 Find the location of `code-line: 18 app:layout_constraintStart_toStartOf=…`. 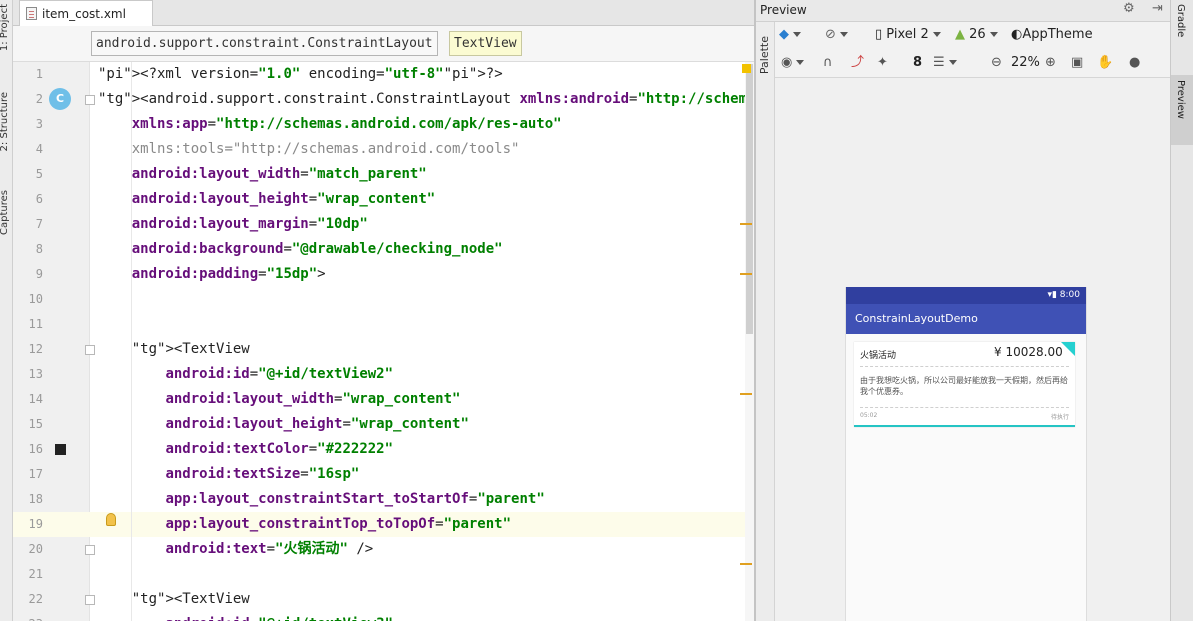

code-line: 18 app:layout_constraintStart_toStartOf=… is located at coordinates (383, 499).